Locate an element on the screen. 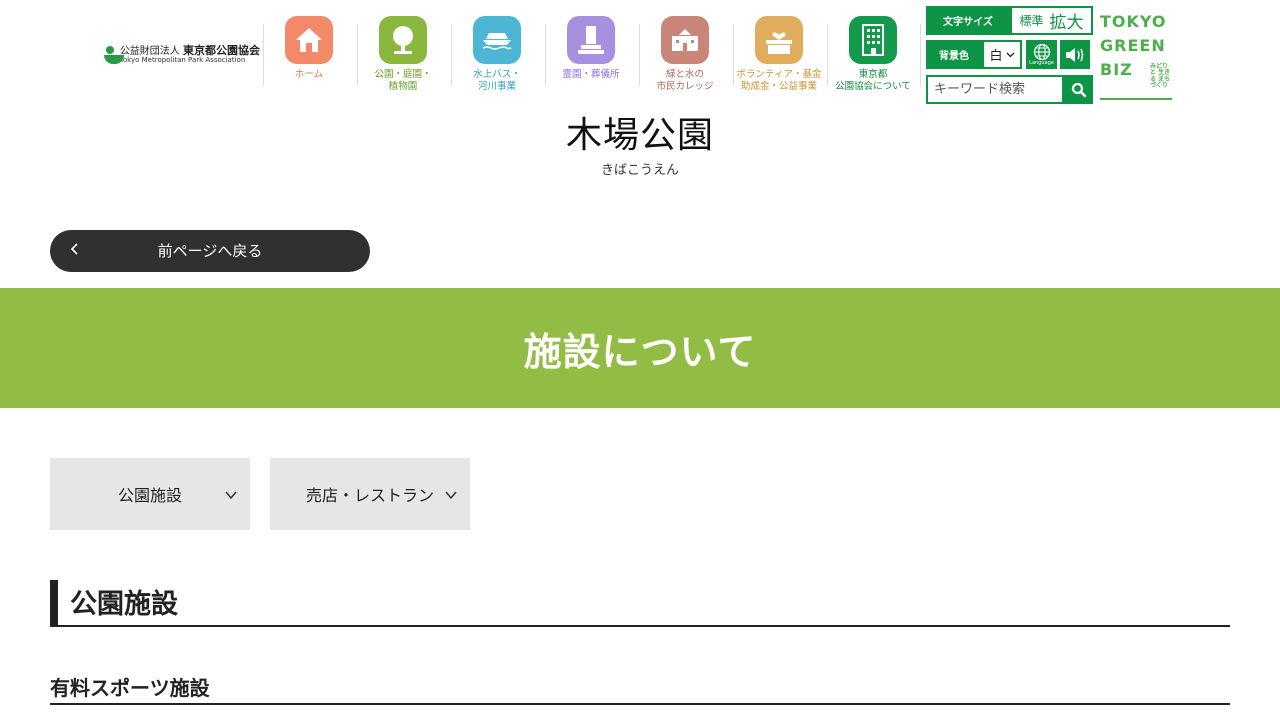  tokyo-green-biz-logo: TOKYO GREEN BIZ みどりと 生きる まちづくり is located at coordinates (1136, 55).